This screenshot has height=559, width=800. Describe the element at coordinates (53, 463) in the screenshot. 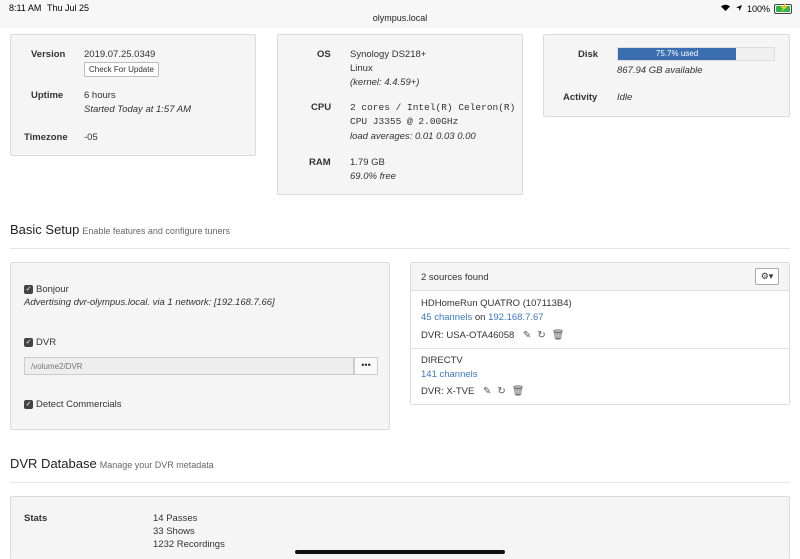

I see `dvr-database-title: DVR Database` at that location.